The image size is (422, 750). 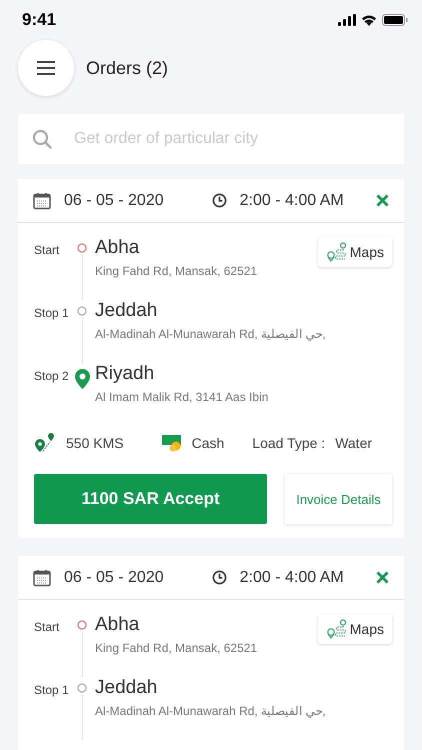 What do you see at coordinates (125, 374) in the screenshot?
I see `city-name: Riyadh` at bounding box center [125, 374].